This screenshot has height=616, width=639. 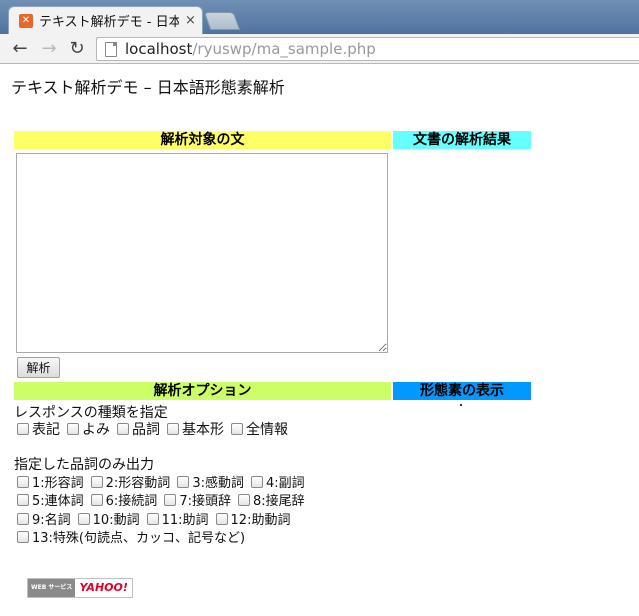 What do you see at coordinates (38, 367) in the screenshot?
I see `analyze-button: 解析` at bounding box center [38, 367].